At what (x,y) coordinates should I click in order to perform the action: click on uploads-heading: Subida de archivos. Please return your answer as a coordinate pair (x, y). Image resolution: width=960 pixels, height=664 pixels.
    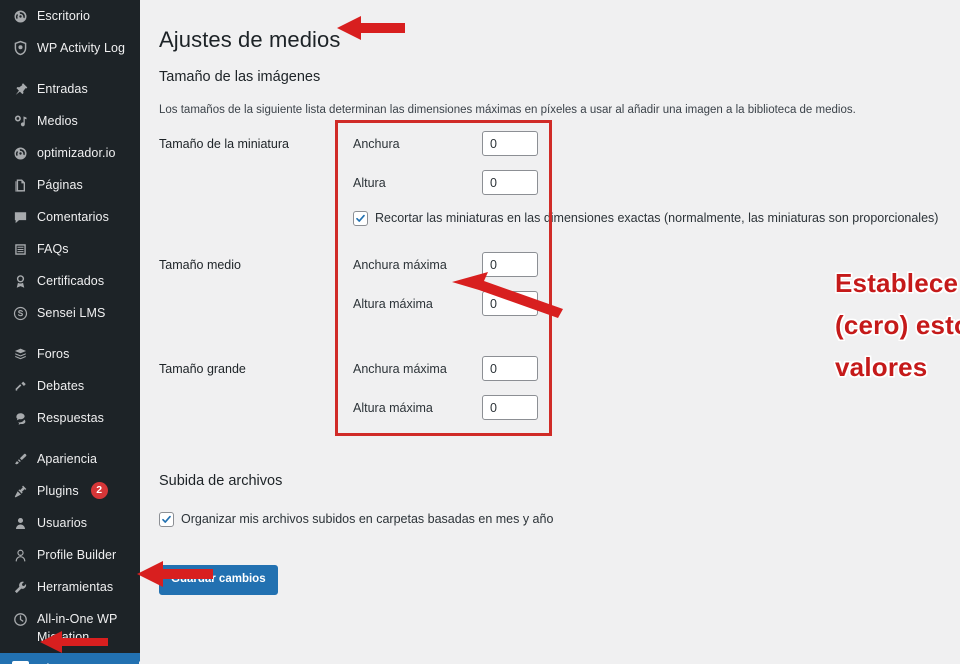
    Looking at the image, I should click on (221, 481).